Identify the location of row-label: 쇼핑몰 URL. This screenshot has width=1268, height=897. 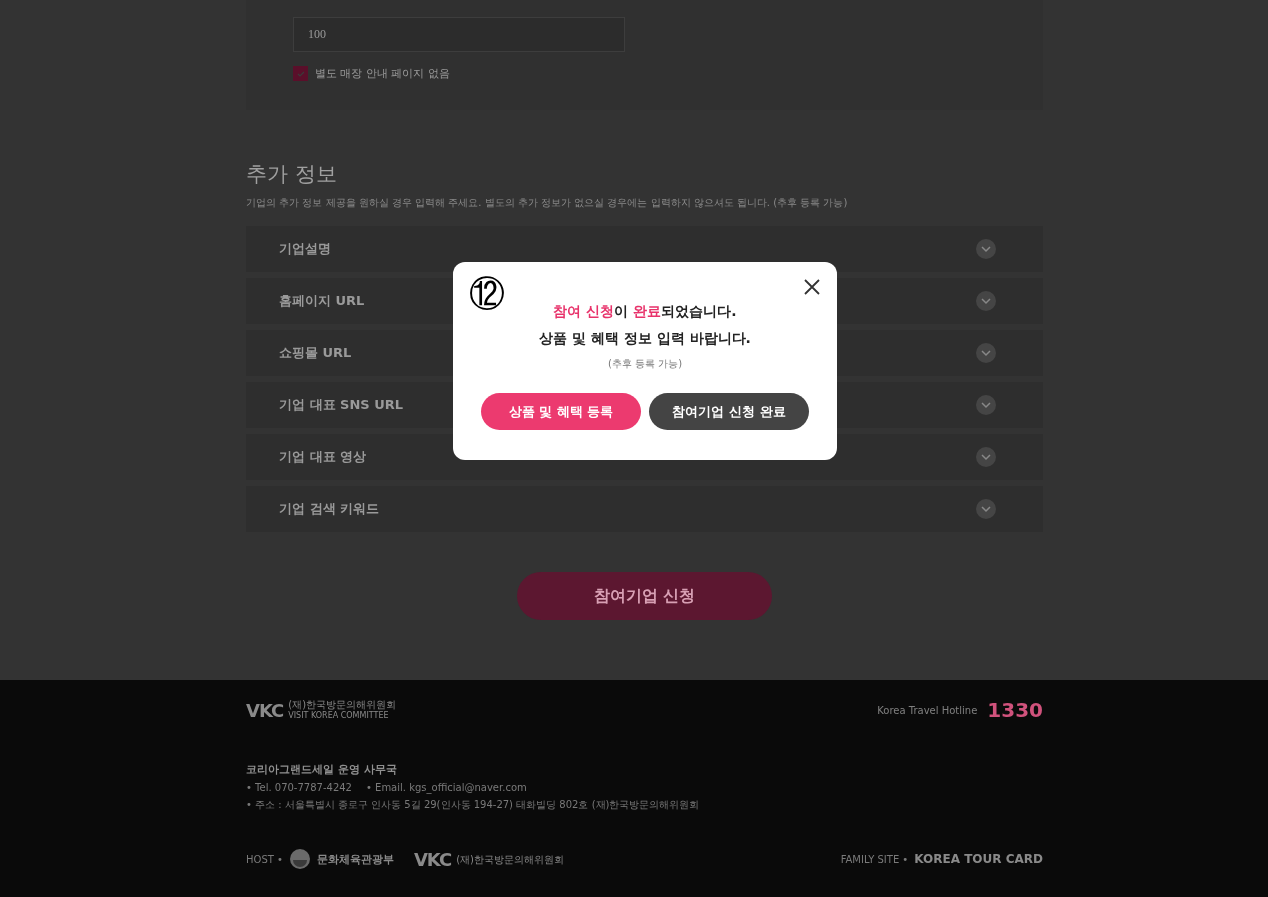
(315, 353).